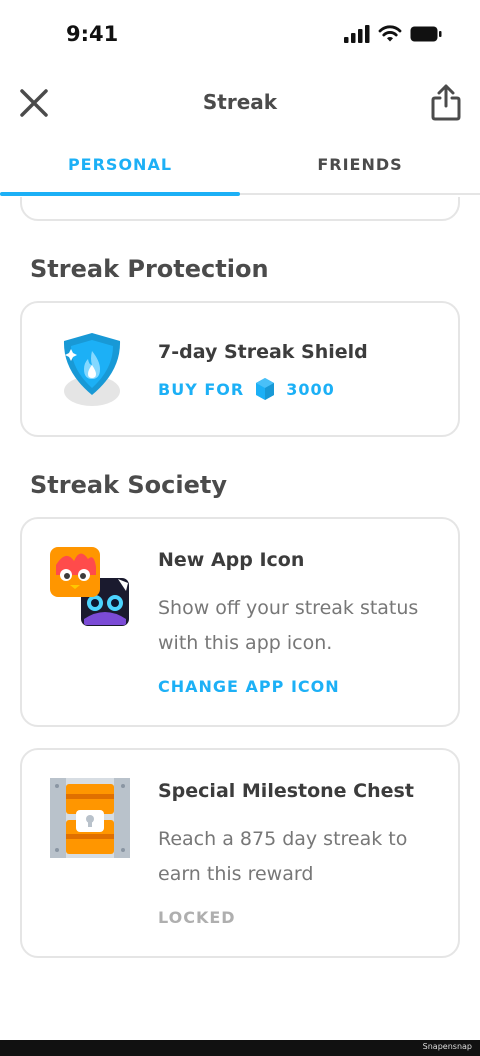  I want to click on tab-personal: PERSONAL, so click(120, 170).